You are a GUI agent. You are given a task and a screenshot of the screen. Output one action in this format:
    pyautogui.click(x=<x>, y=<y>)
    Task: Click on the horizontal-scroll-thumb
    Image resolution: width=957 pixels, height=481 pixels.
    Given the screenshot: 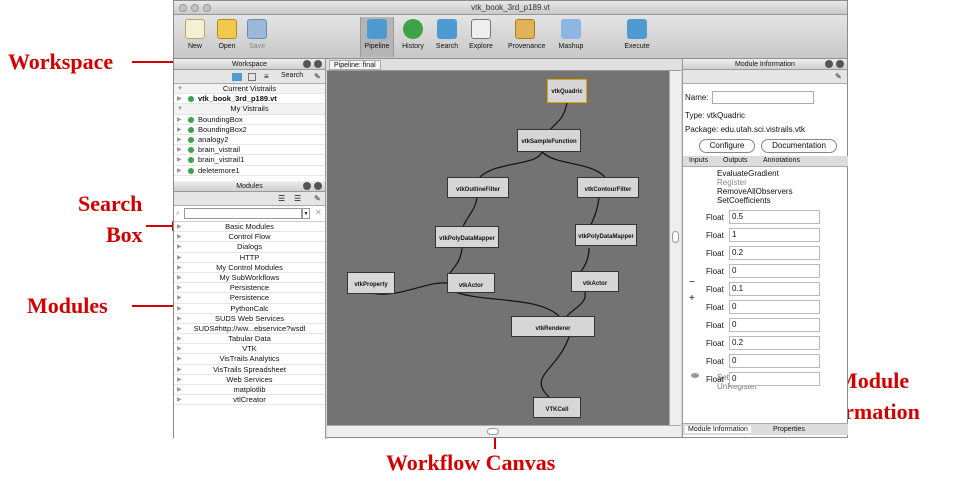 What is the action you would take?
    pyautogui.click(x=493, y=431)
    